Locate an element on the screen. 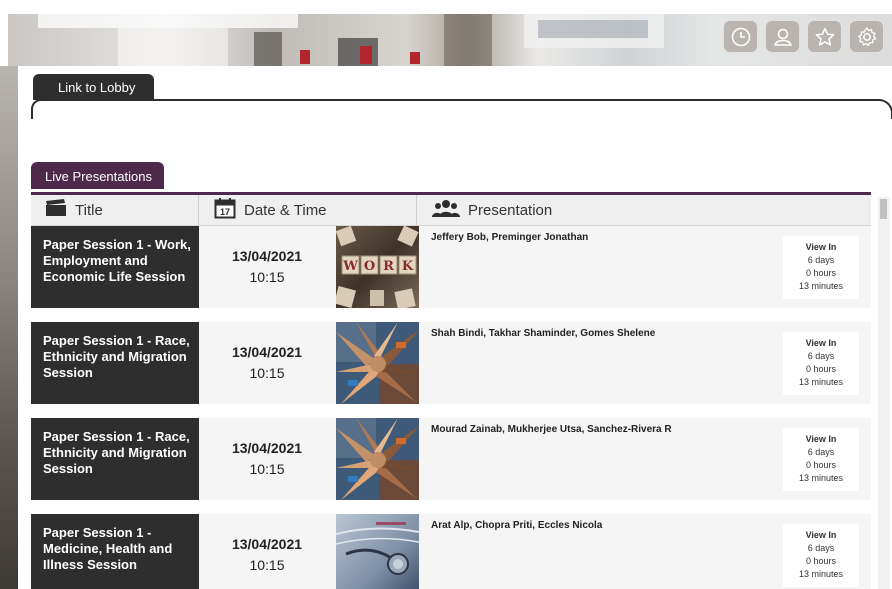 This screenshot has width=892, height=589. scrollbar is located at coordinates (884, 393).